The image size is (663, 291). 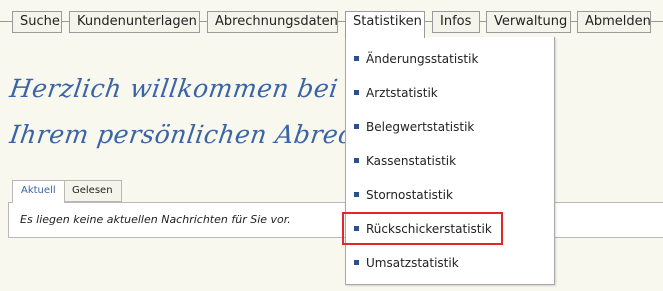 I want to click on menu-item-label: Umsatzstatistik, so click(x=412, y=263).